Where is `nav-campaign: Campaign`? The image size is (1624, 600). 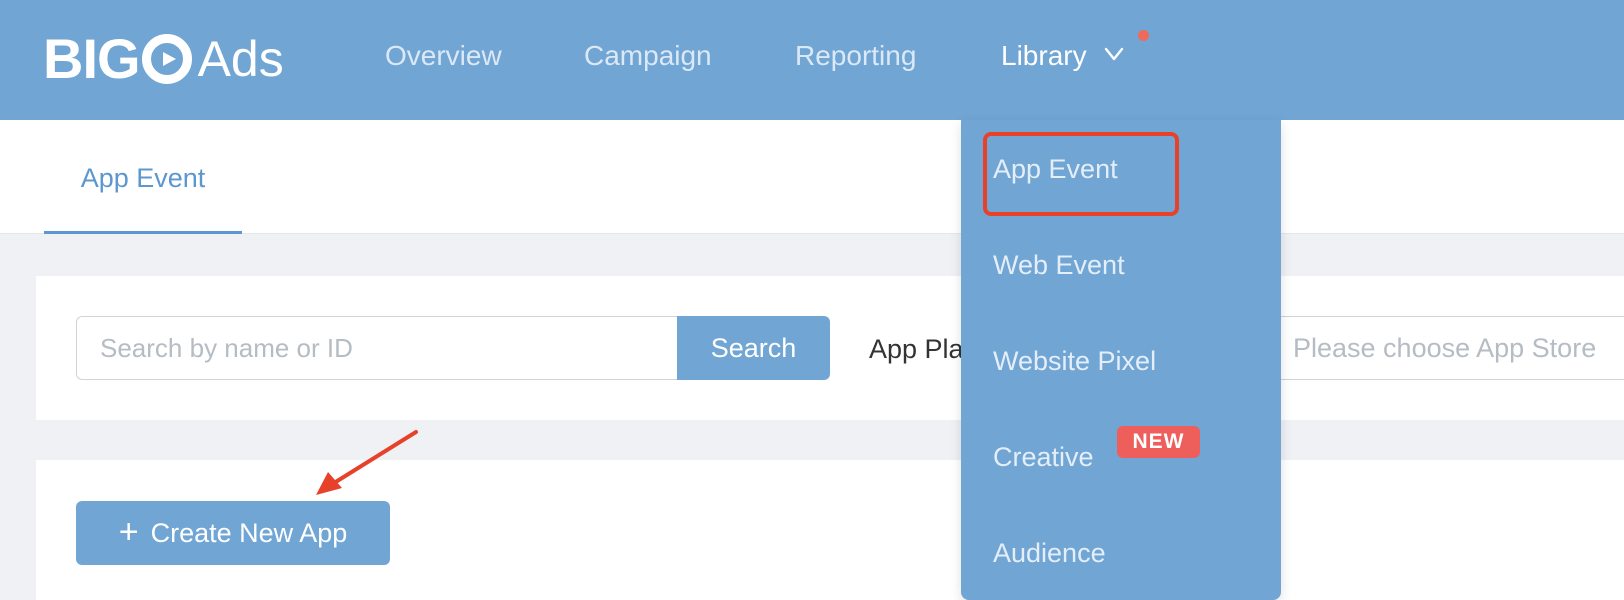 nav-campaign: Campaign is located at coordinates (648, 56).